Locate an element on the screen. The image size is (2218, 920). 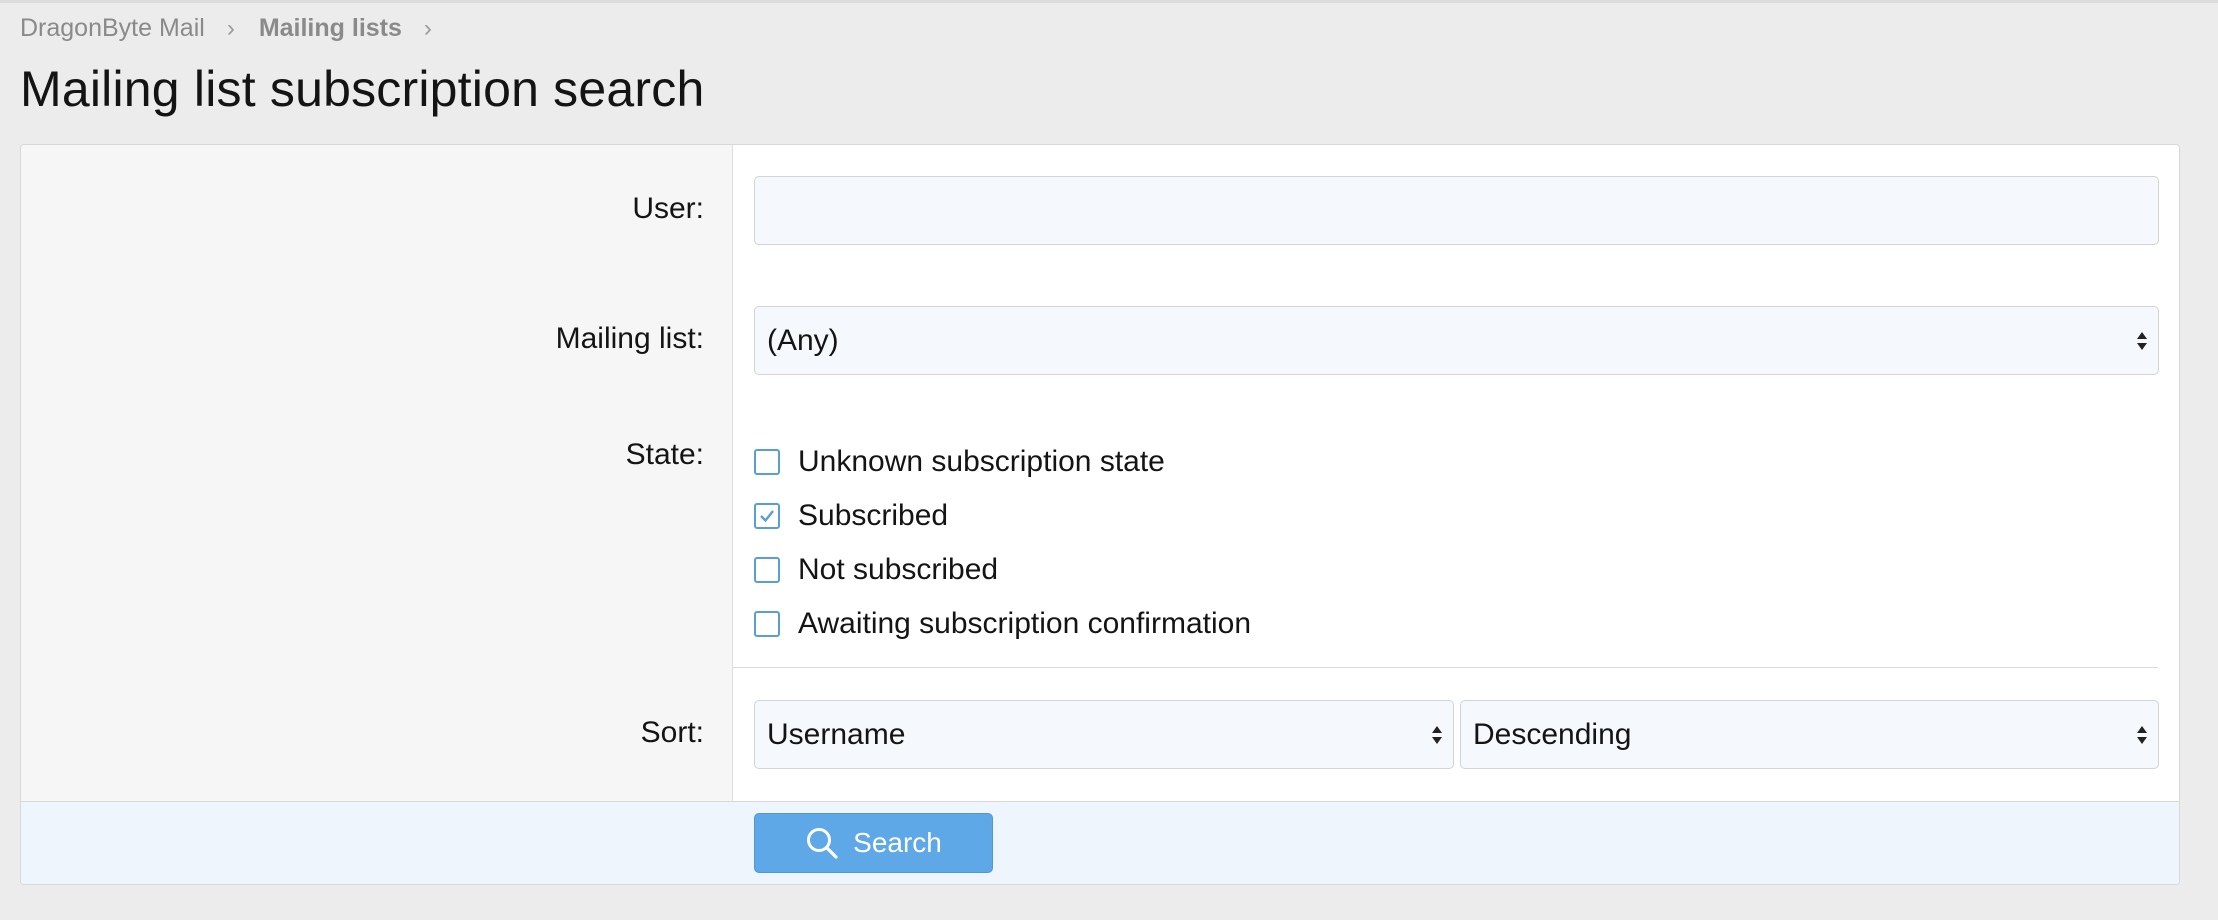
state-option-awaiting-confirmation: Awaiting subscription confirmation is located at coordinates (1002, 624).